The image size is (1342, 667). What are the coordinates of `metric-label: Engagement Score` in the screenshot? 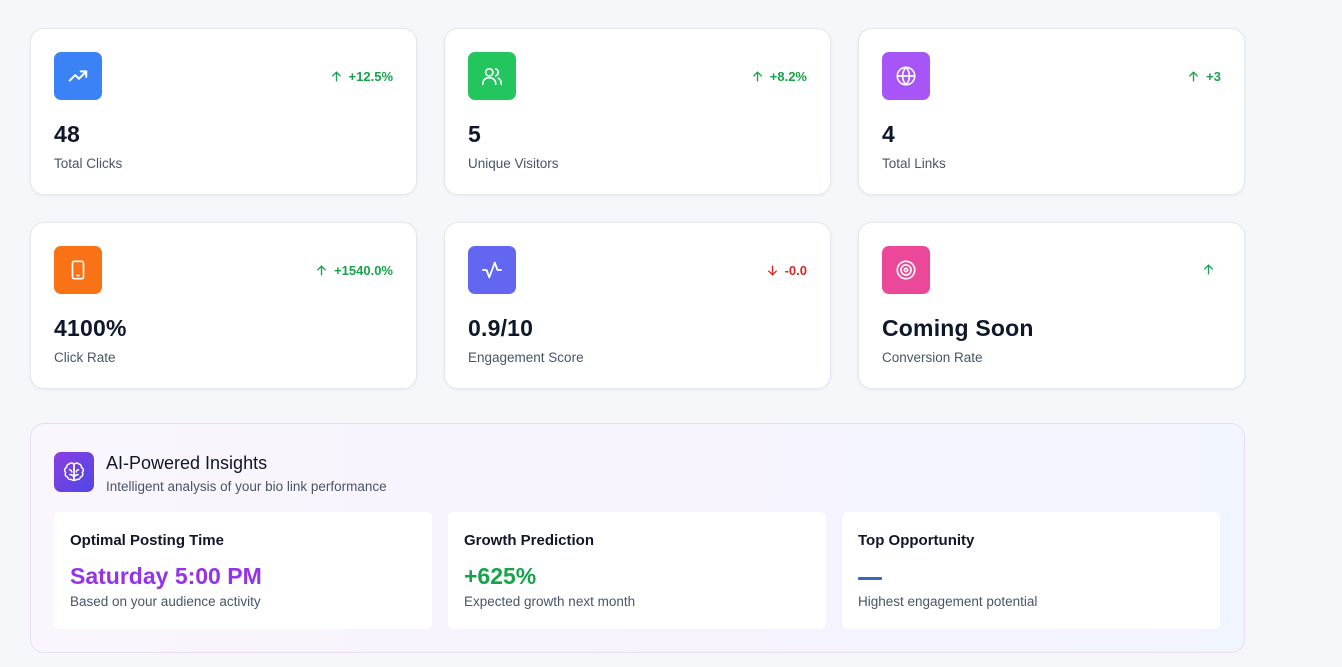 It's located at (526, 357).